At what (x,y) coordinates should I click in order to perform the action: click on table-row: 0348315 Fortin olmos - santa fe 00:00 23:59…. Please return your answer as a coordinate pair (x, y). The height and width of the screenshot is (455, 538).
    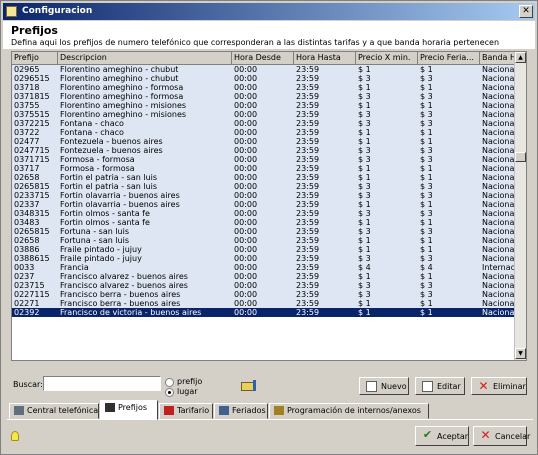
    Looking at the image, I should click on (264, 213).